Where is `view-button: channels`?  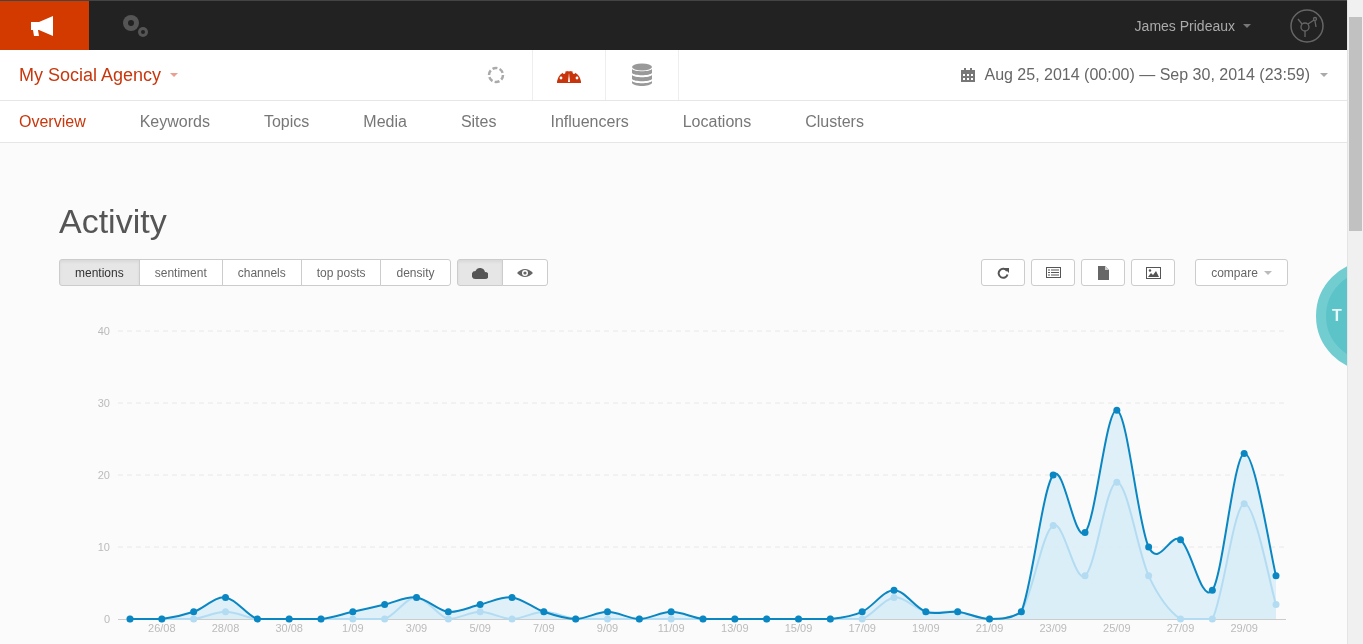 view-button: channels is located at coordinates (261, 272).